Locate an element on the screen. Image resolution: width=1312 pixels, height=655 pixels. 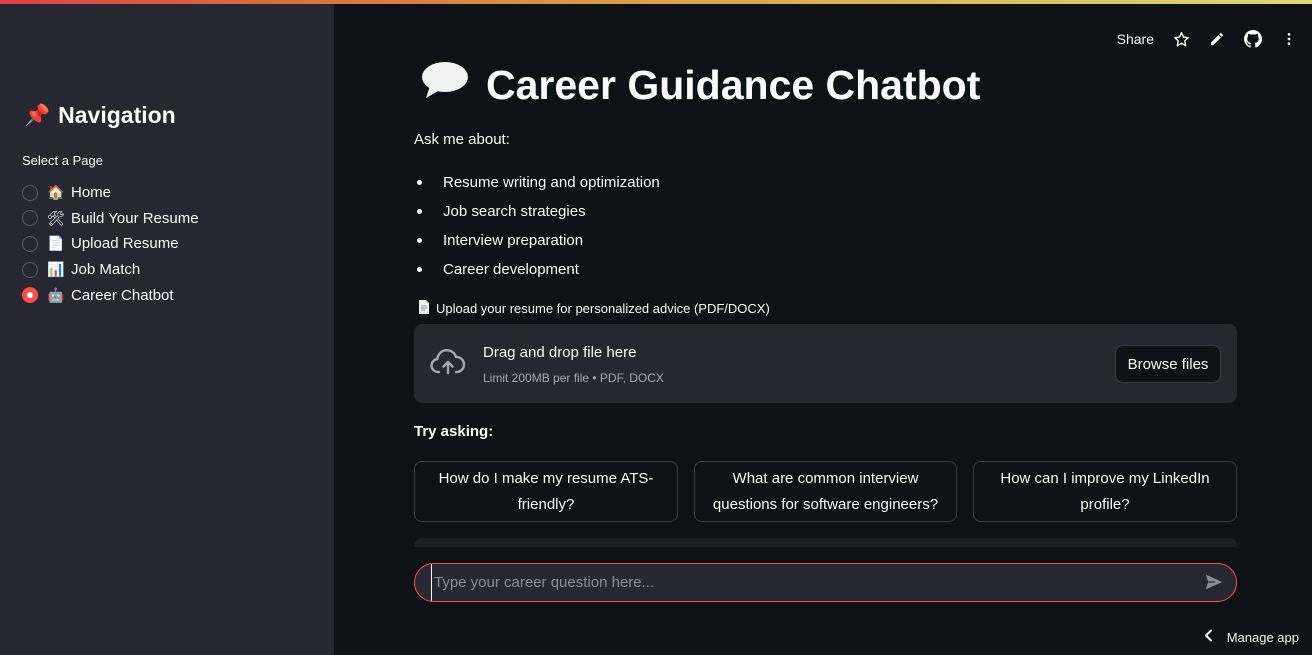
browse-files-button: Browse files is located at coordinates (1168, 364).